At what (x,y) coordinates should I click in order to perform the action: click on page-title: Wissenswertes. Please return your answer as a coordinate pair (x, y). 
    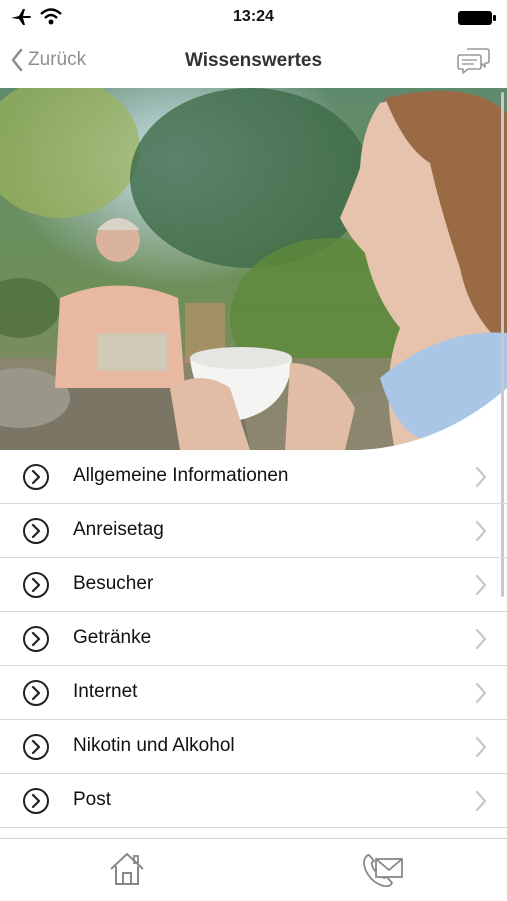
    Looking at the image, I should click on (253, 60).